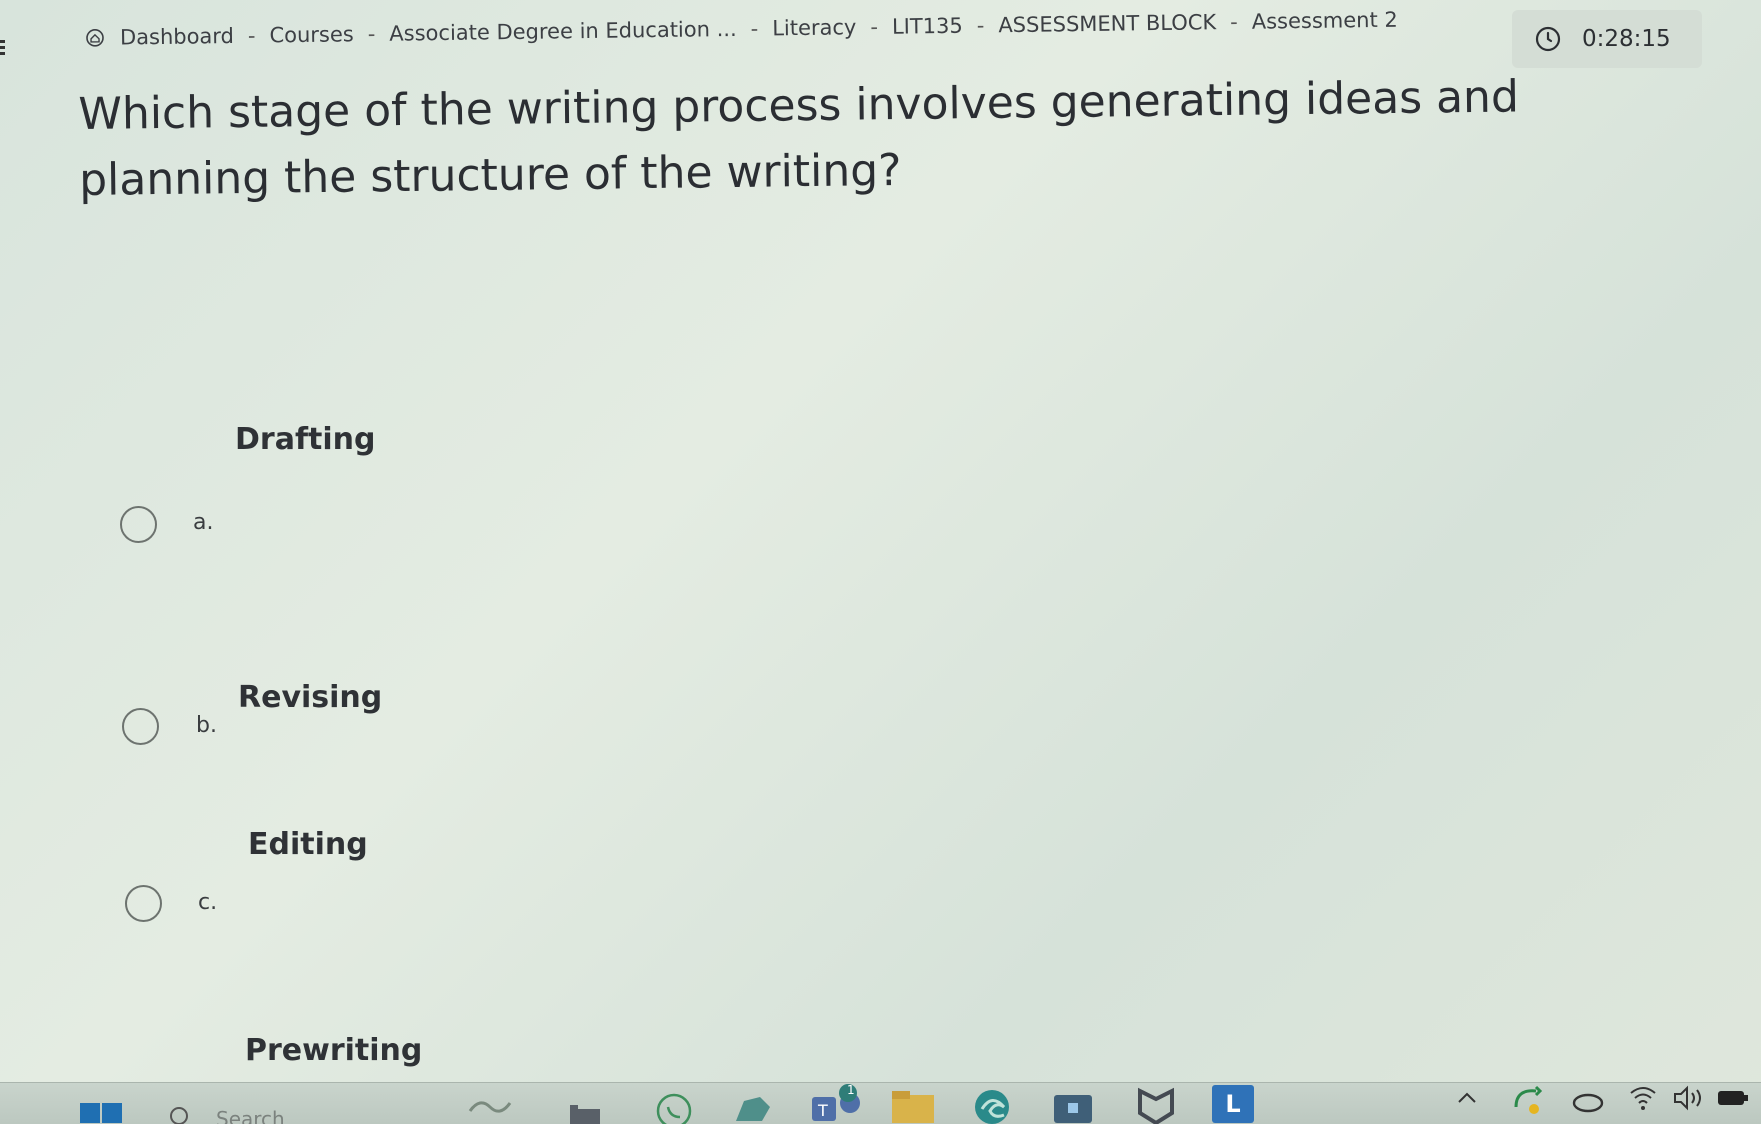 This screenshot has height=1124, width=1761. Describe the element at coordinates (880, 1103) in the screenshot. I see `taskbar: Search T 1 L` at that location.